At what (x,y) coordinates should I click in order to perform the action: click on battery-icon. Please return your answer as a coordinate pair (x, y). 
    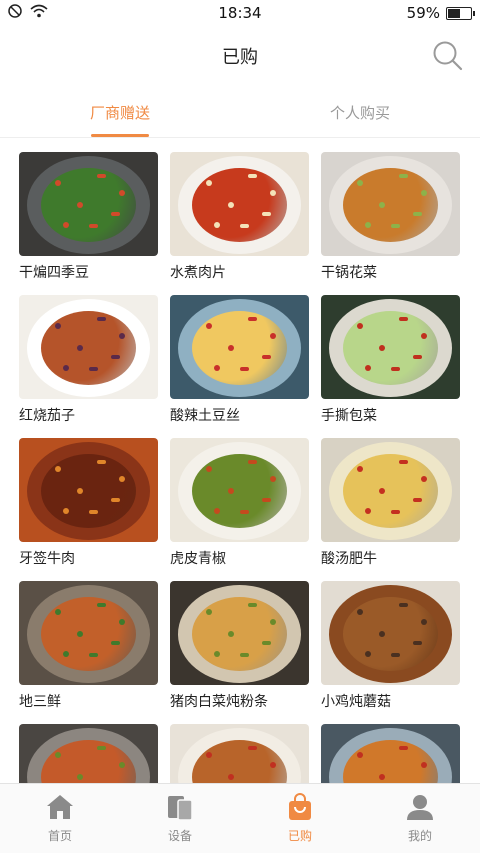
    Looking at the image, I should click on (460, 13).